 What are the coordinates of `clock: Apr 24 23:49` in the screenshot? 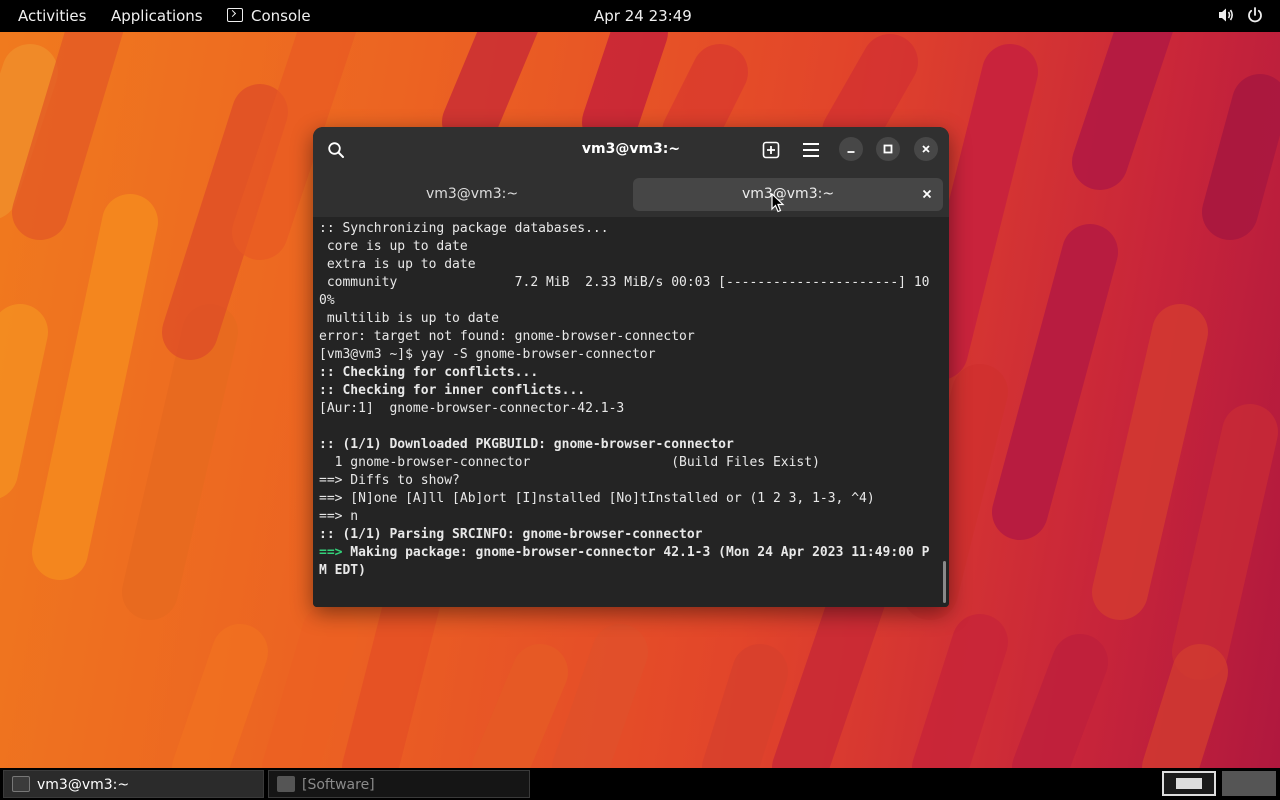 It's located at (643, 16).